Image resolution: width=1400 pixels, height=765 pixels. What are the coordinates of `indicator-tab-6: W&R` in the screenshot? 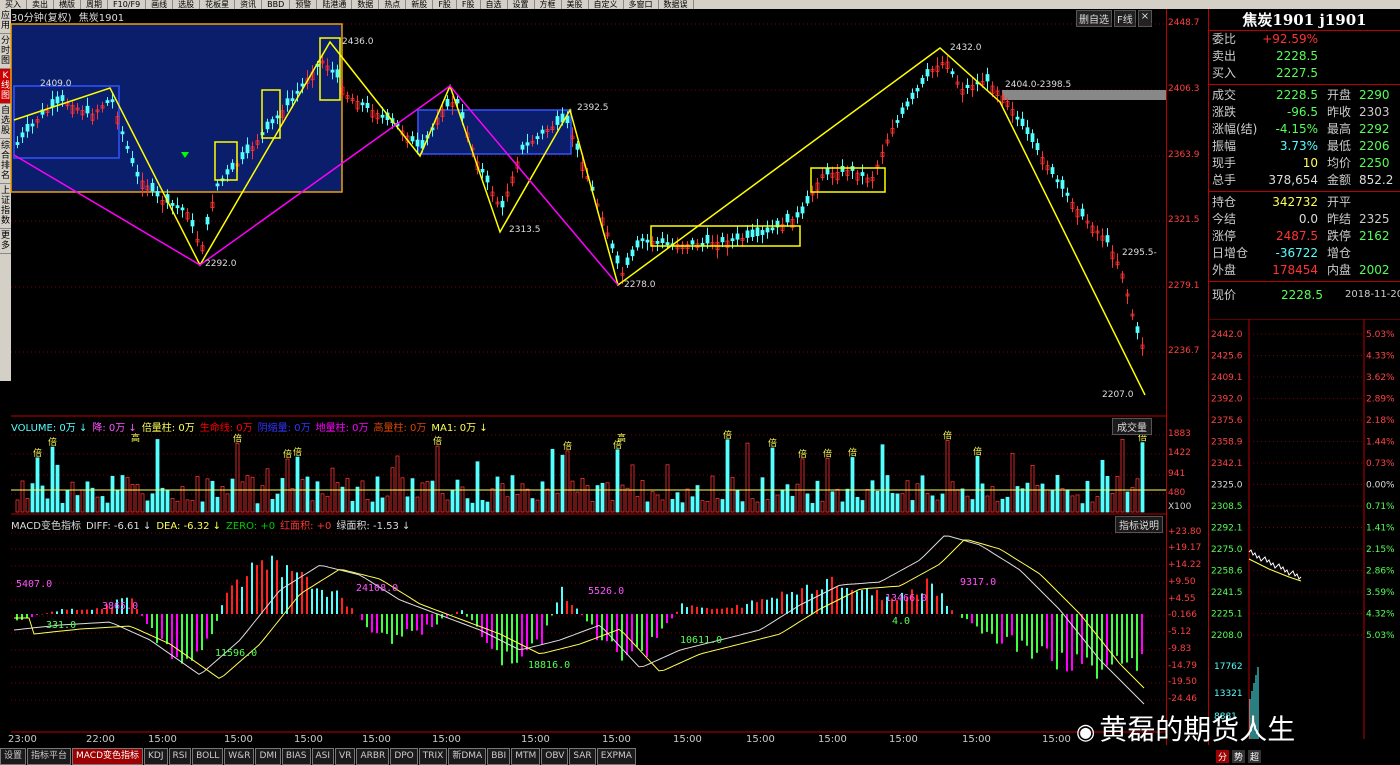 It's located at (239, 756).